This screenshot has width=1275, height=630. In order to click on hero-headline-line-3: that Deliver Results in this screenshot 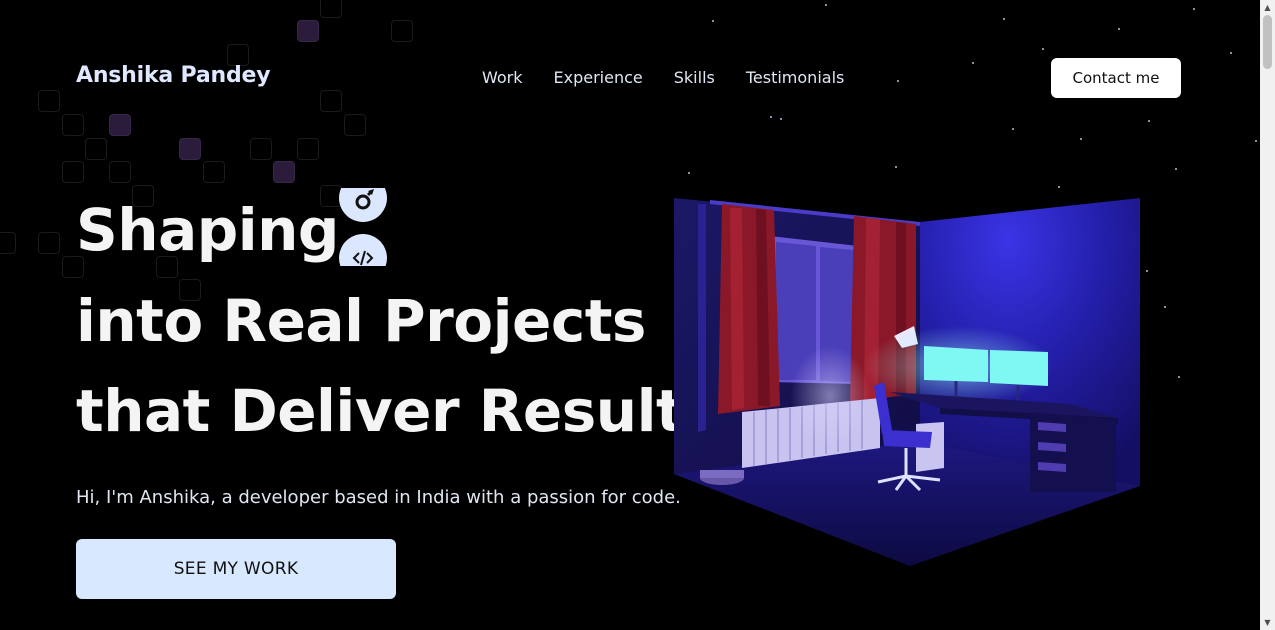, I will do `click(397, 411)`.